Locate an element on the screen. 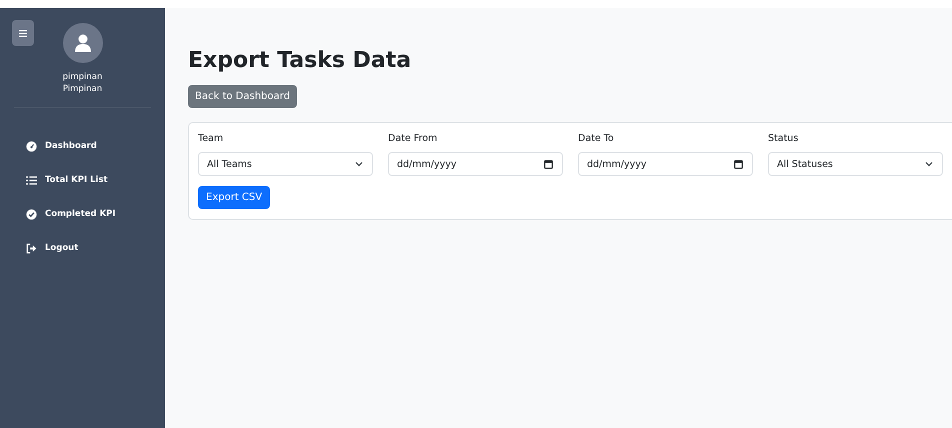 This screenshot has height=428, width=952. check-circle-icon is located at coordinates (31, 214).